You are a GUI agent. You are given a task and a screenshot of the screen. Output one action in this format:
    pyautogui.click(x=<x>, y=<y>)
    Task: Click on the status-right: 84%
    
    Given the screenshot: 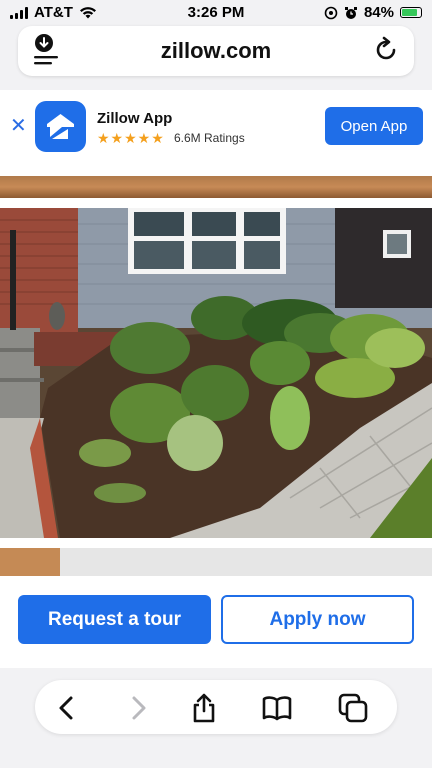 What is the action you would take?
    pyautogui.click(x=373, y=12)
    